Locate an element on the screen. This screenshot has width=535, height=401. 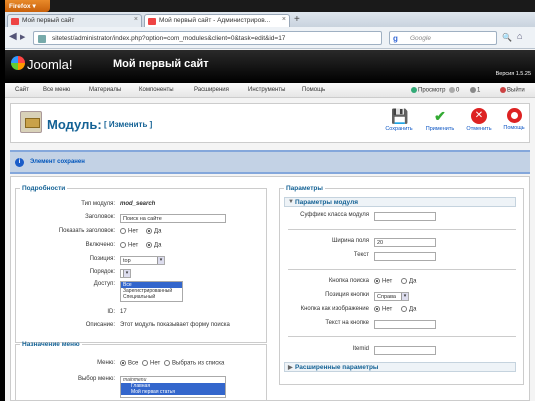
browser-tab-2: Мой первый сайт - Администриров... × is located at coordinates (217, 20).